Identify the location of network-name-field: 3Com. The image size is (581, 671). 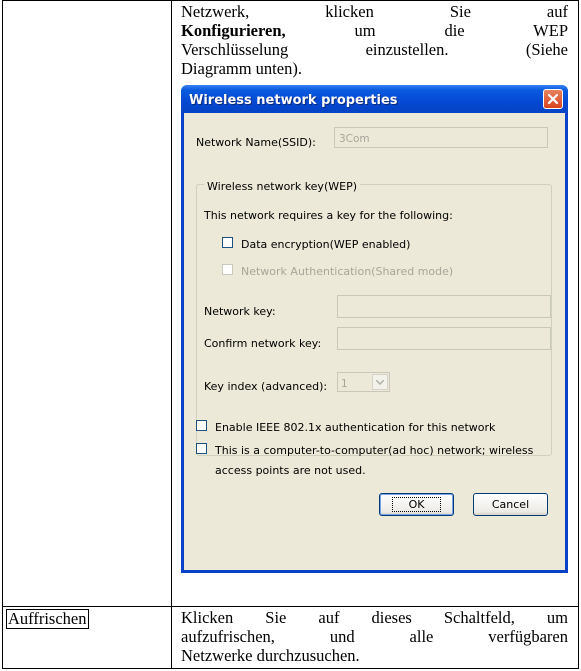
(441, 137).